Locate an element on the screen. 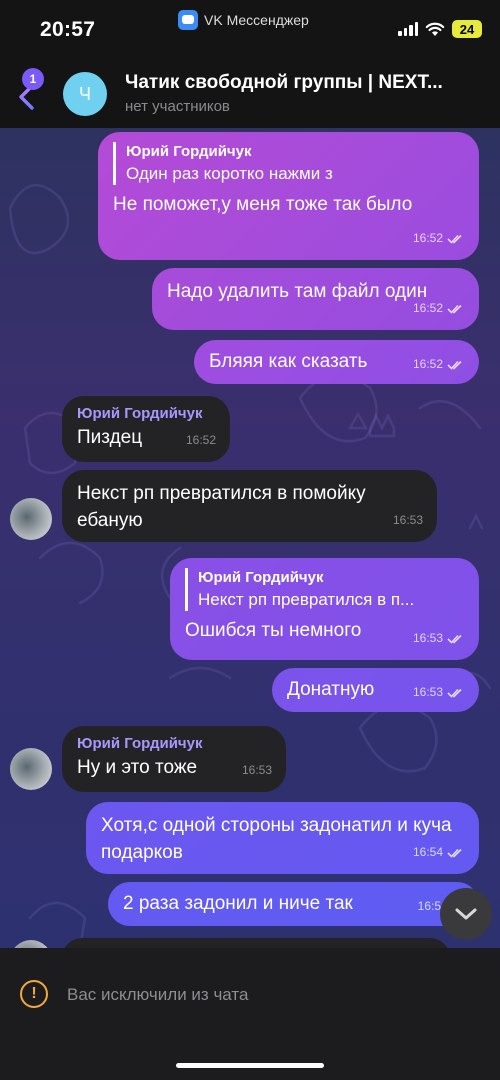  status-bar: 20:57 VK Мессенджер 24 is located at coordinates (250, 29).